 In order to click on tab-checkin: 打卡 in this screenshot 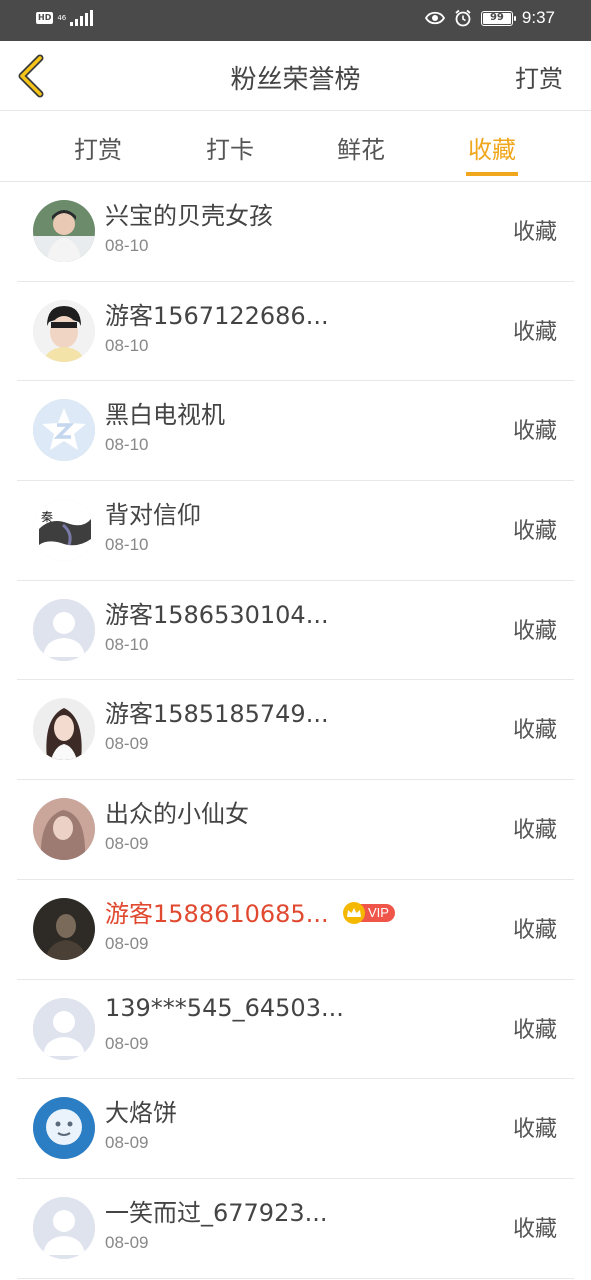, I will do `click(230, 147)`.